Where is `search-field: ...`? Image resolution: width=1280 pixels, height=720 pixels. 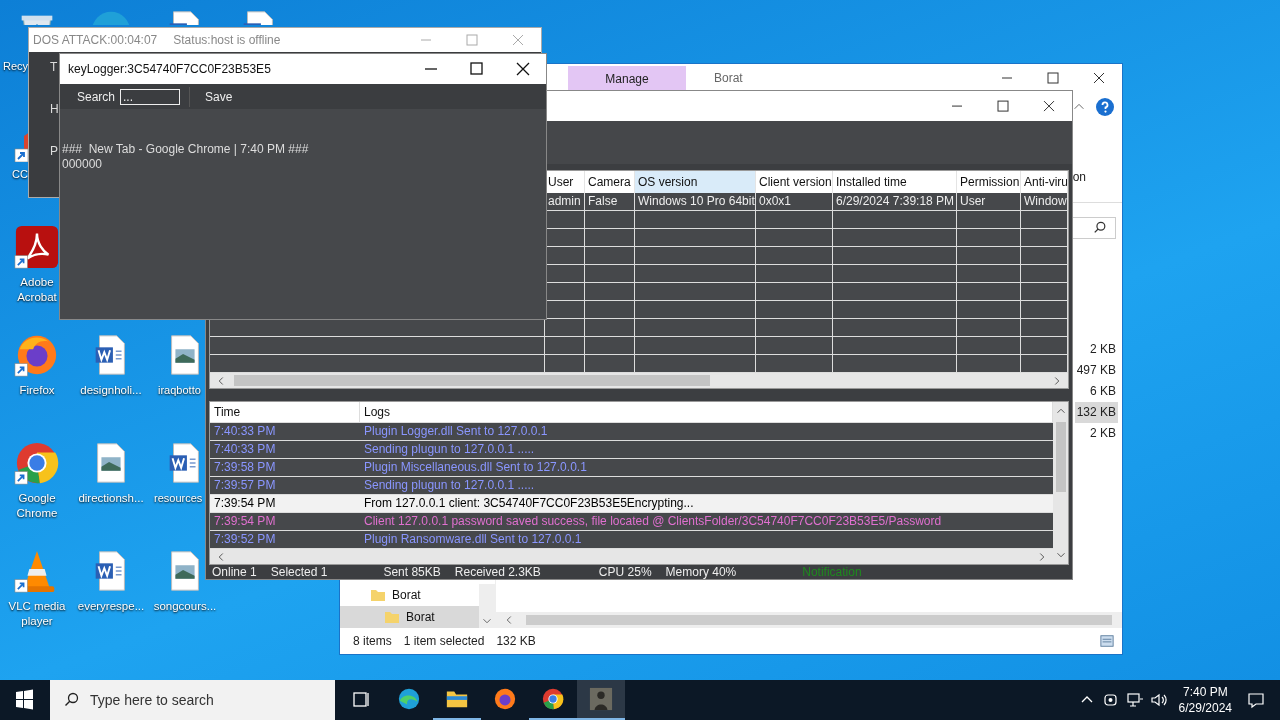 search-field: ... is located at coordinates (150, 96).